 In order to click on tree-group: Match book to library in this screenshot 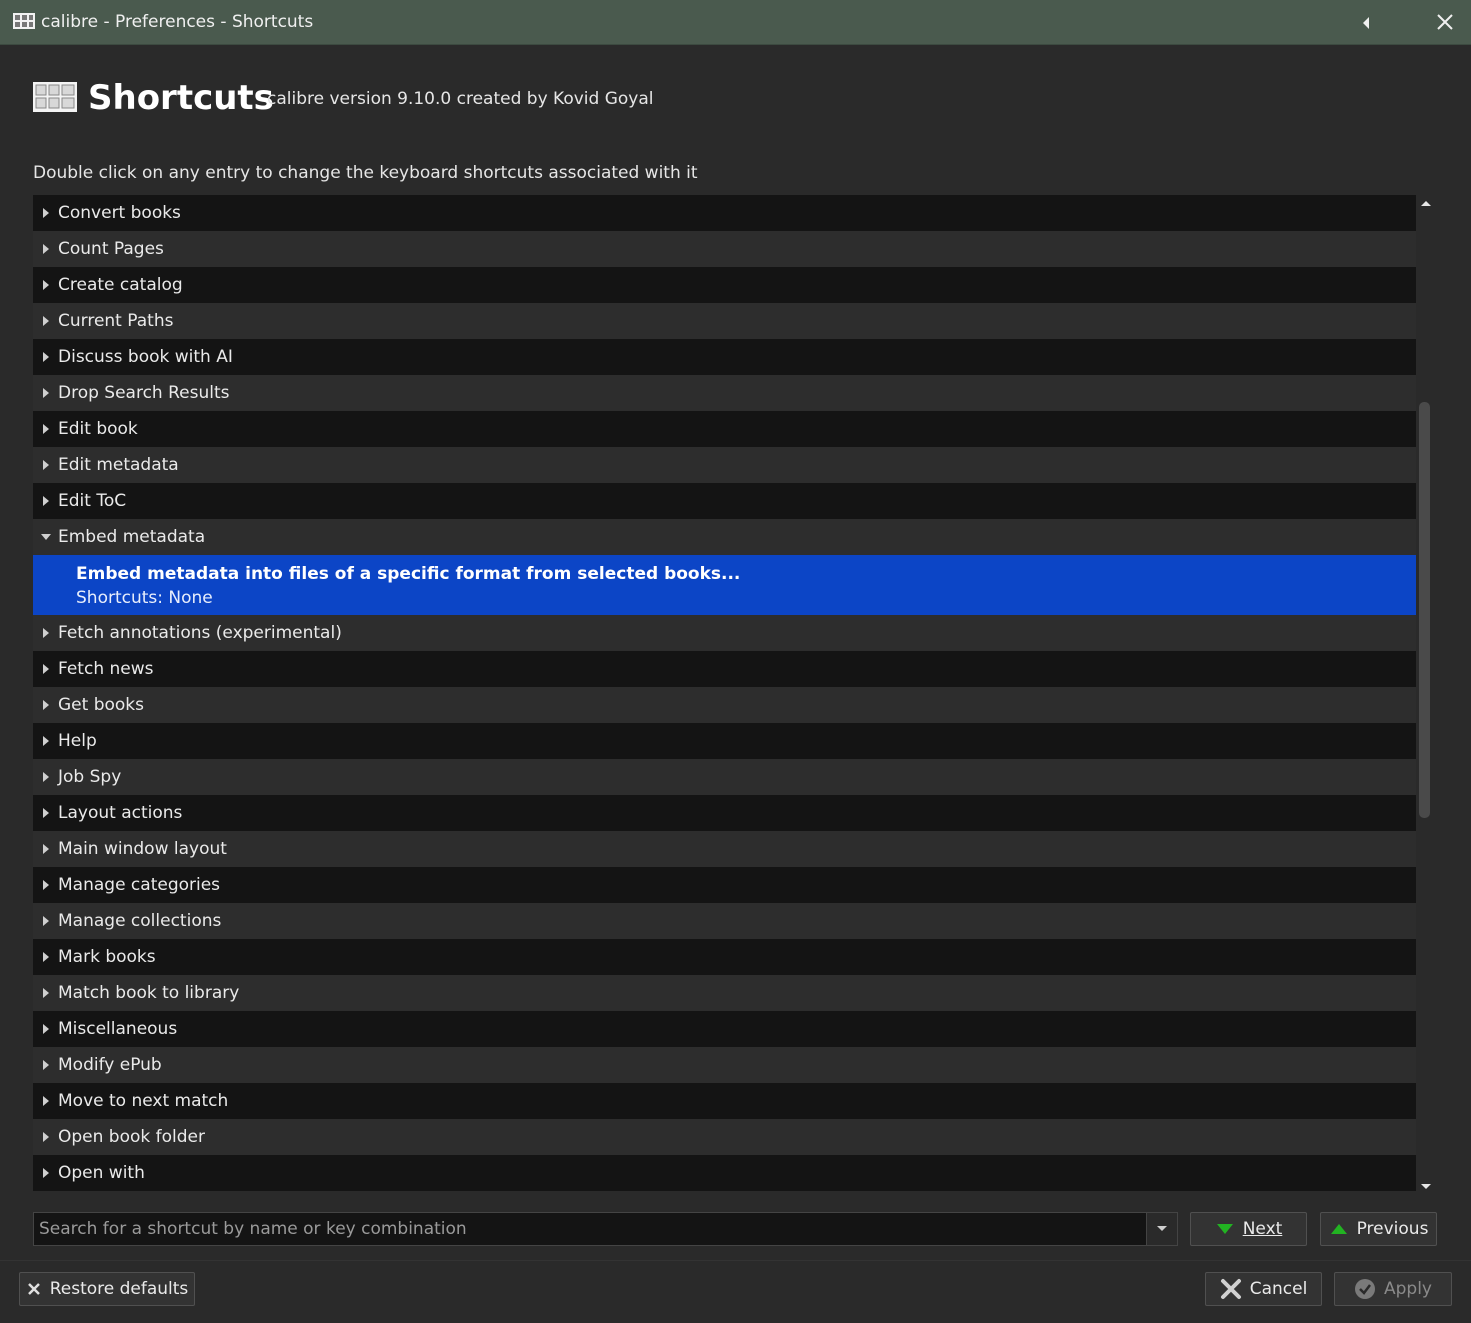, I will do `click(724, 993)`.